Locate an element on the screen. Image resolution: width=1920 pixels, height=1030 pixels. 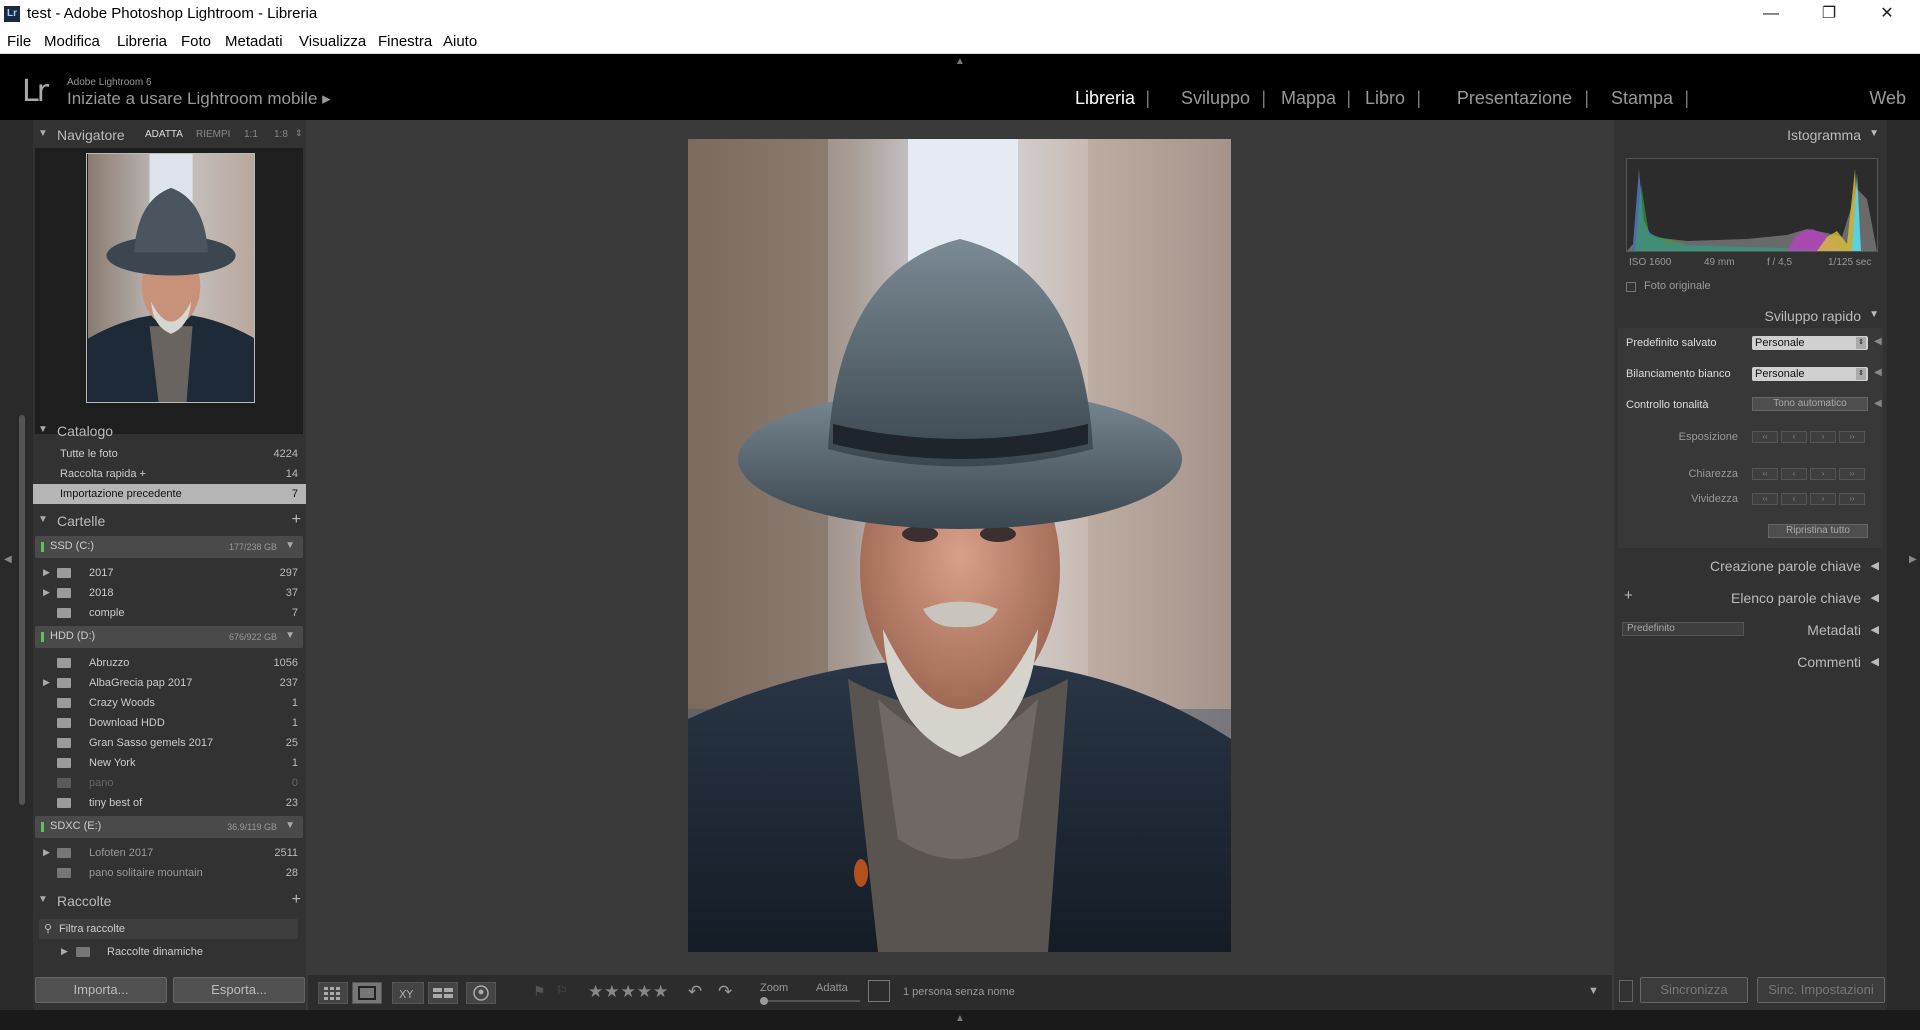
reject-flag-icon: ⚐ is located at coordinates (562, 991).